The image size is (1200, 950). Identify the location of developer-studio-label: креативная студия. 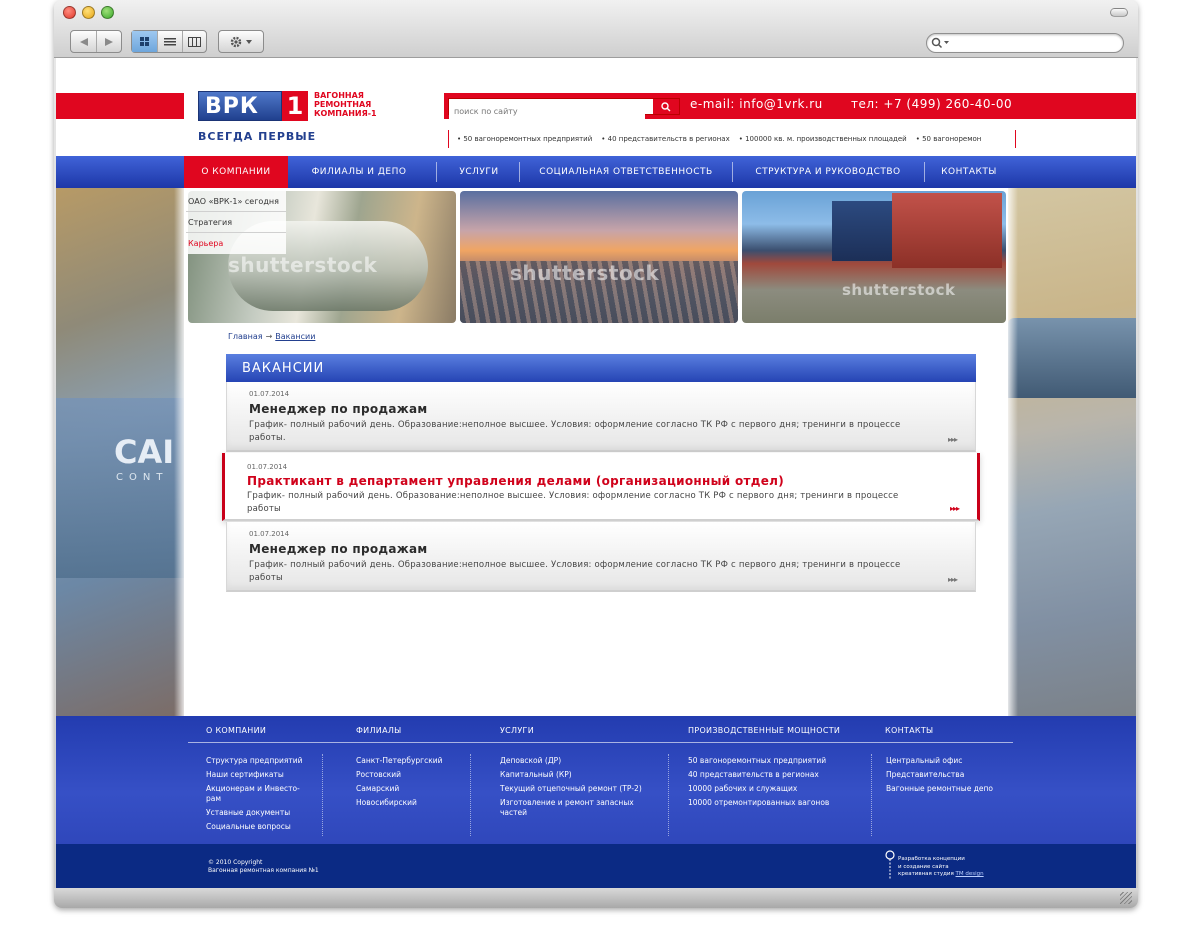
(926, 874).